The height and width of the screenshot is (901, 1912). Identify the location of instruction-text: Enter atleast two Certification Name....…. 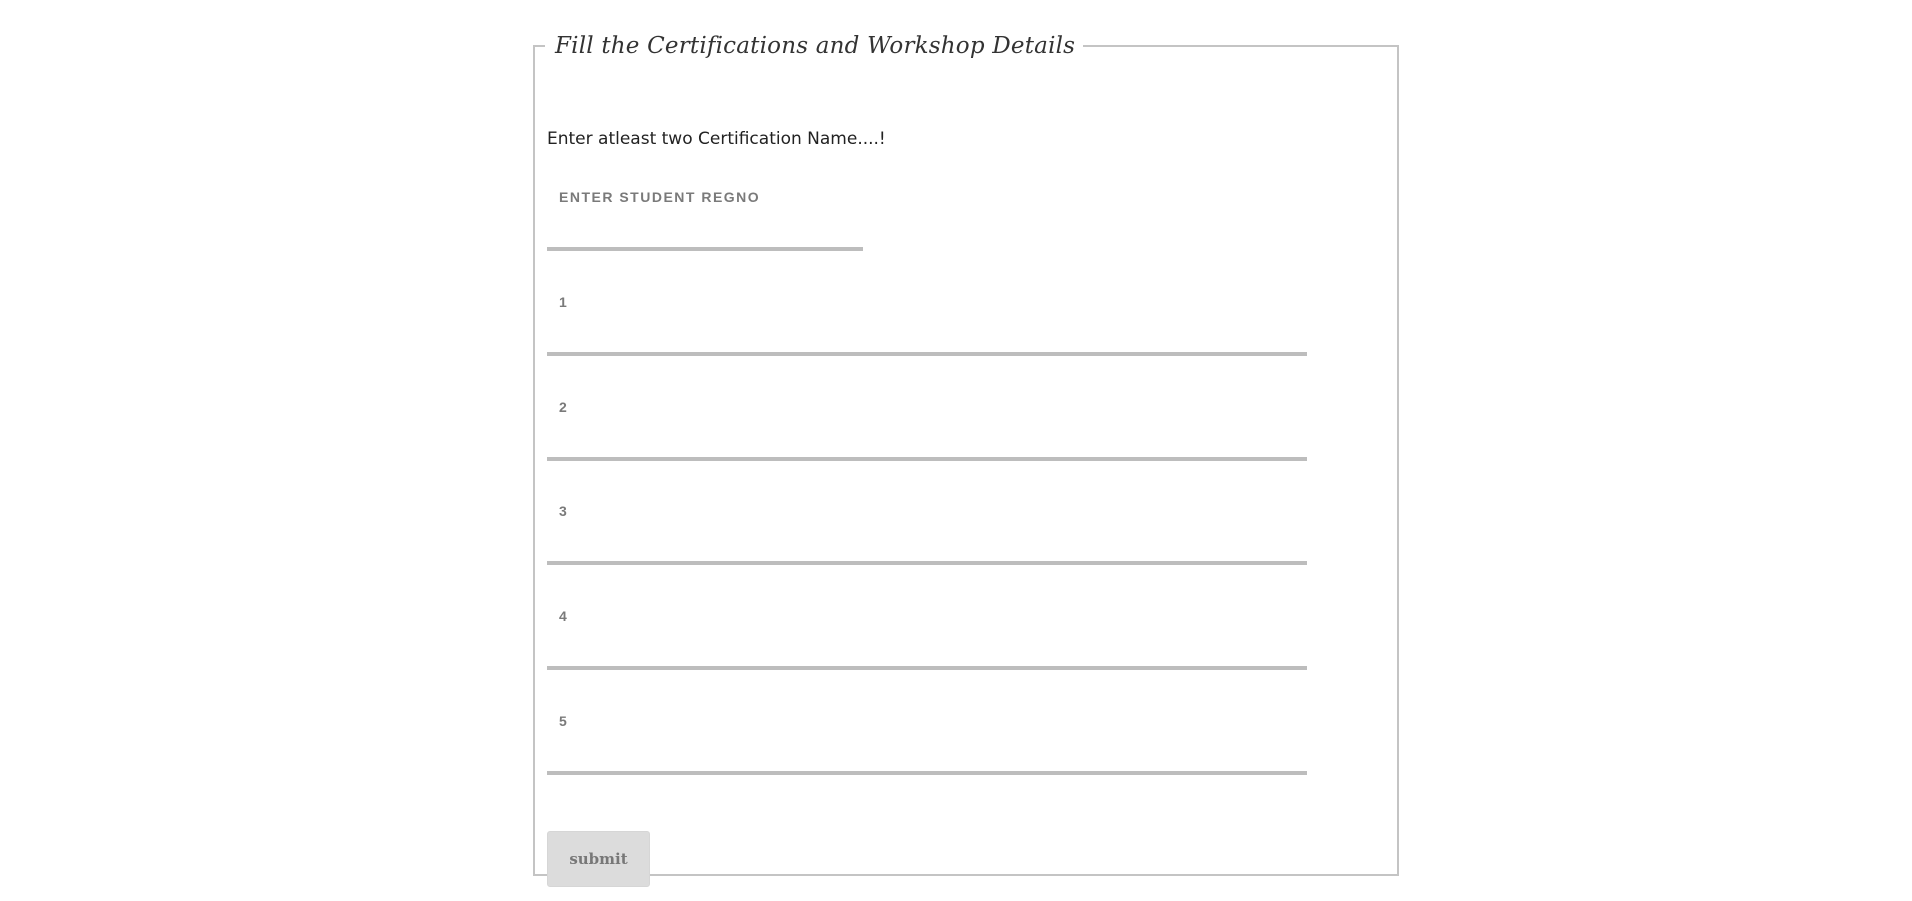
(716, 139).